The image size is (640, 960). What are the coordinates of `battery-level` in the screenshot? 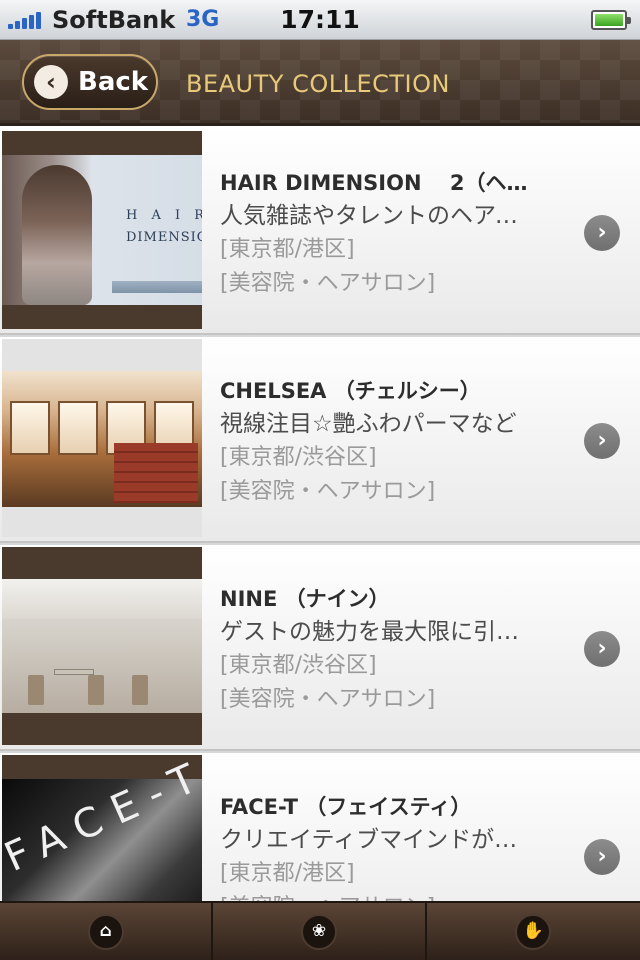 It's located at (609, 20).